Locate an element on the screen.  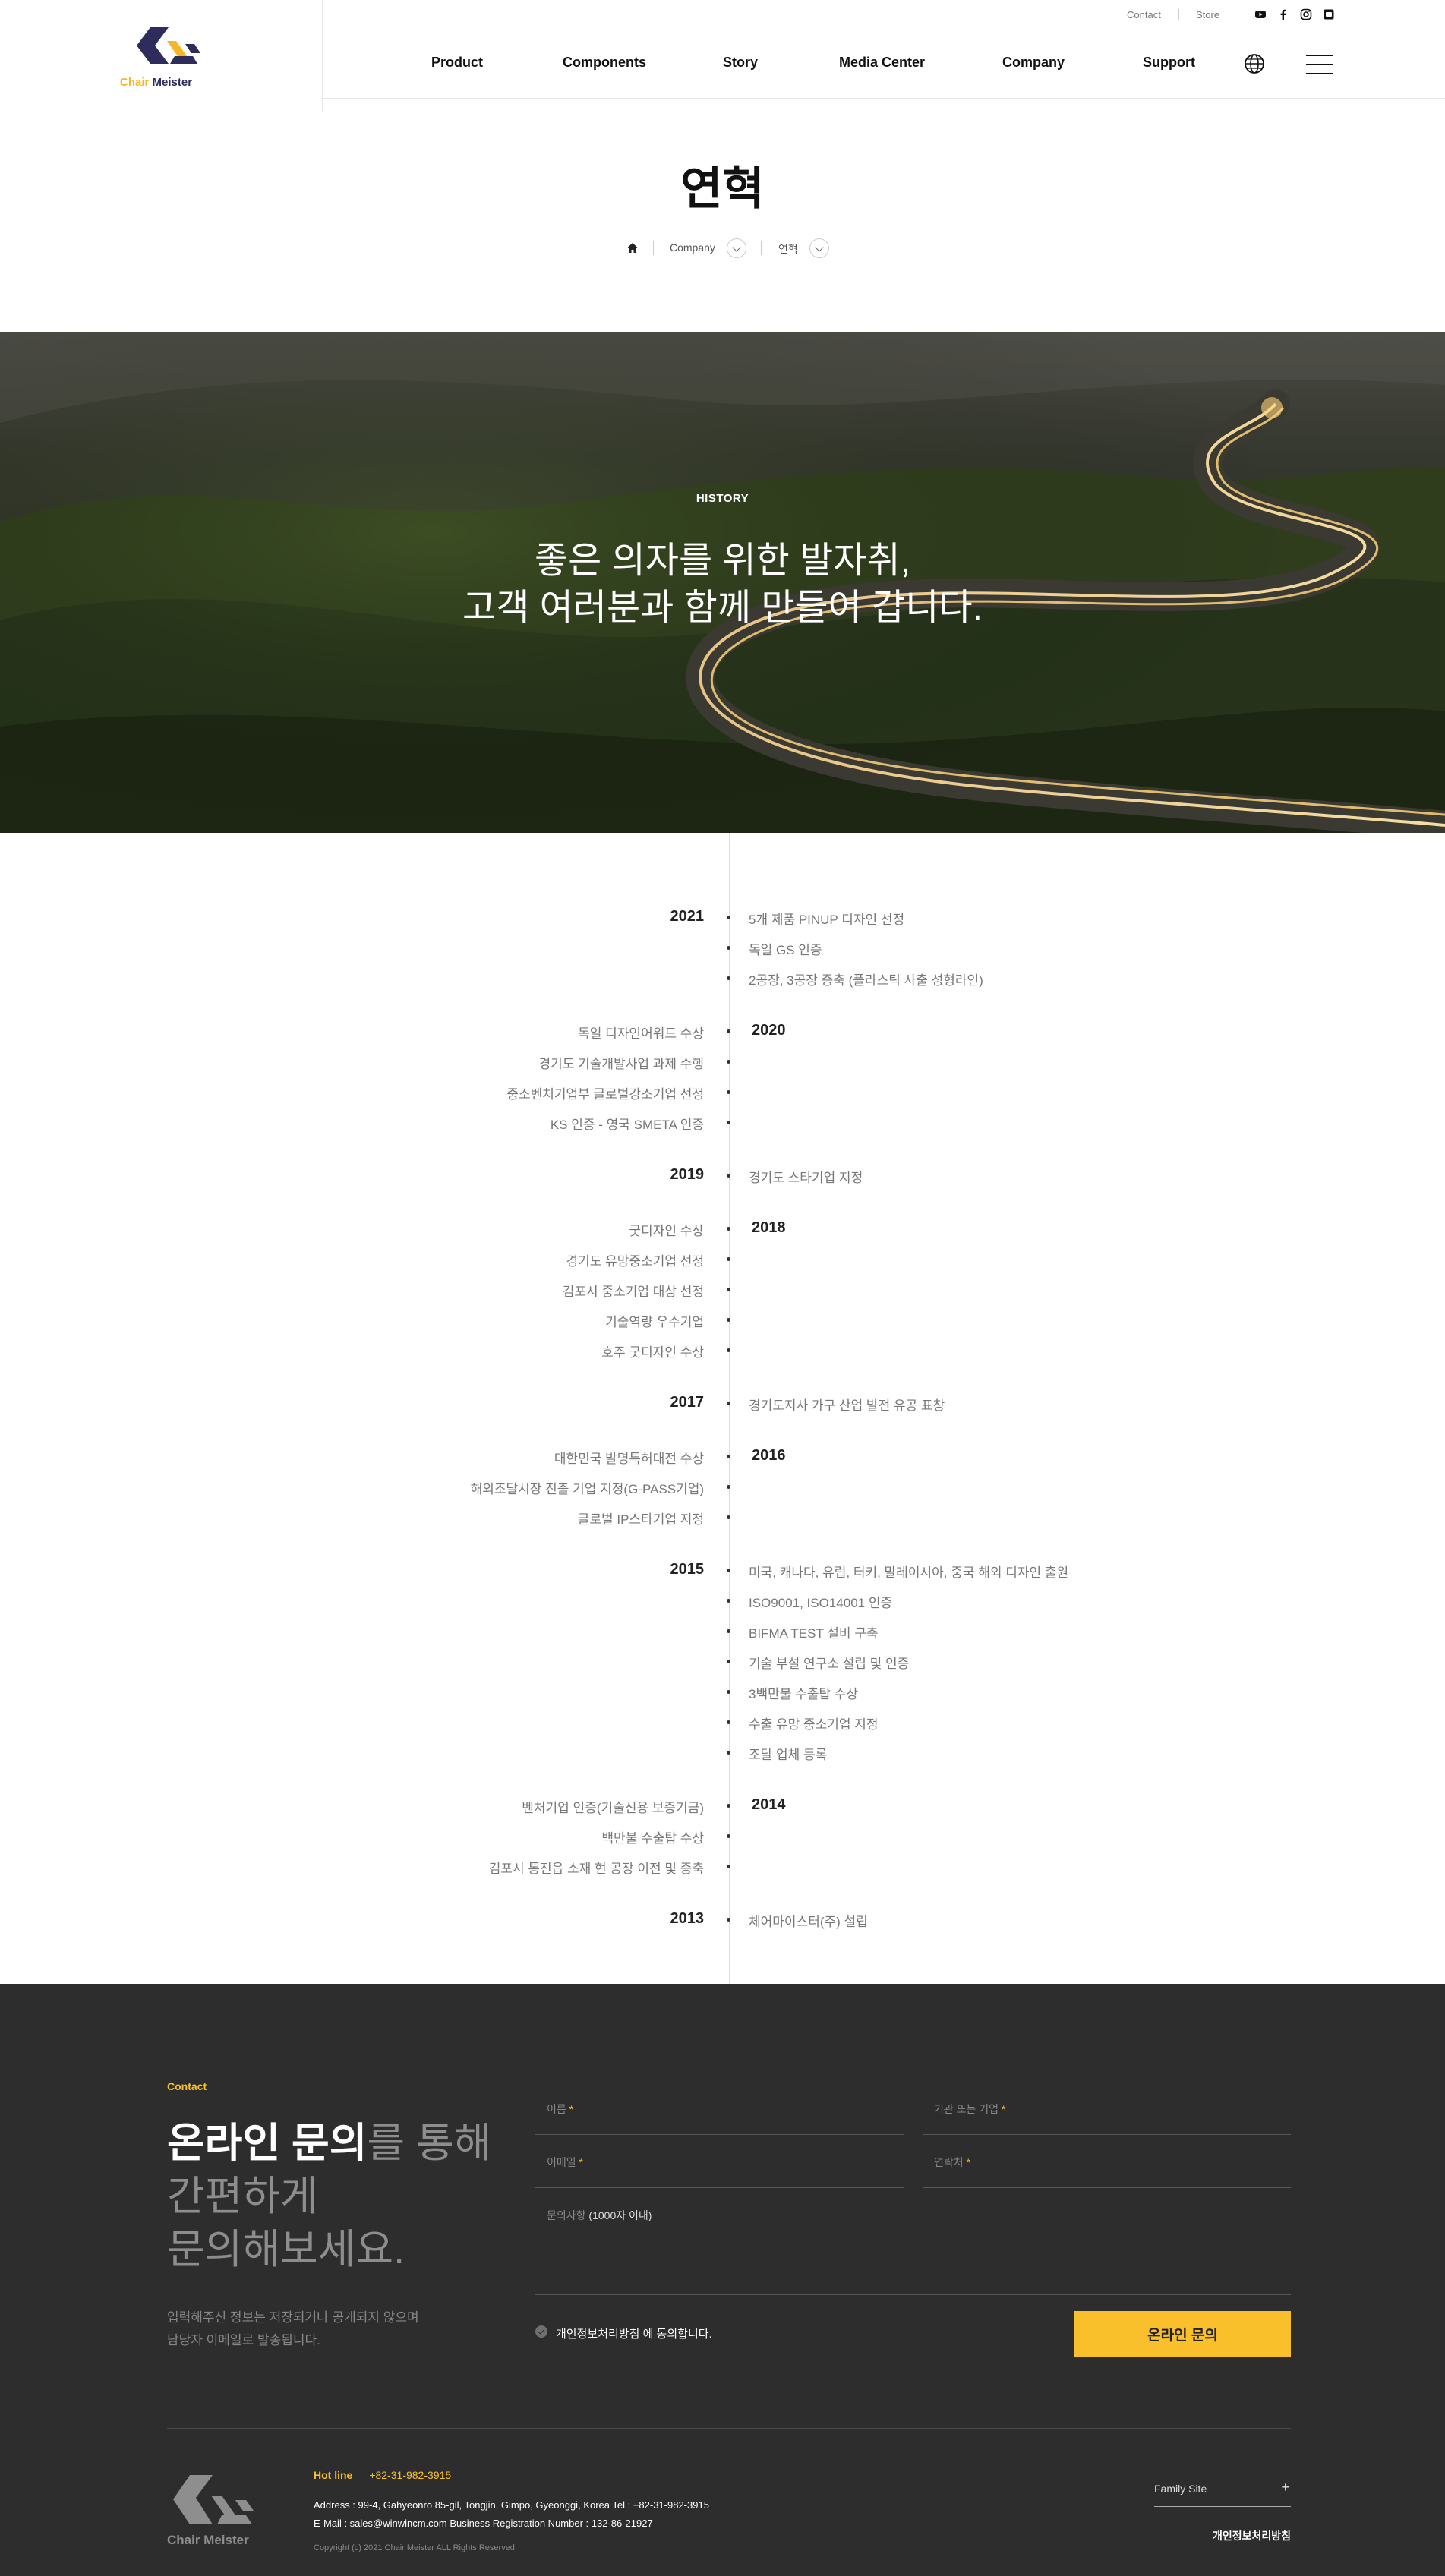
gnb-product: Product is located at coordinates (457, 63).